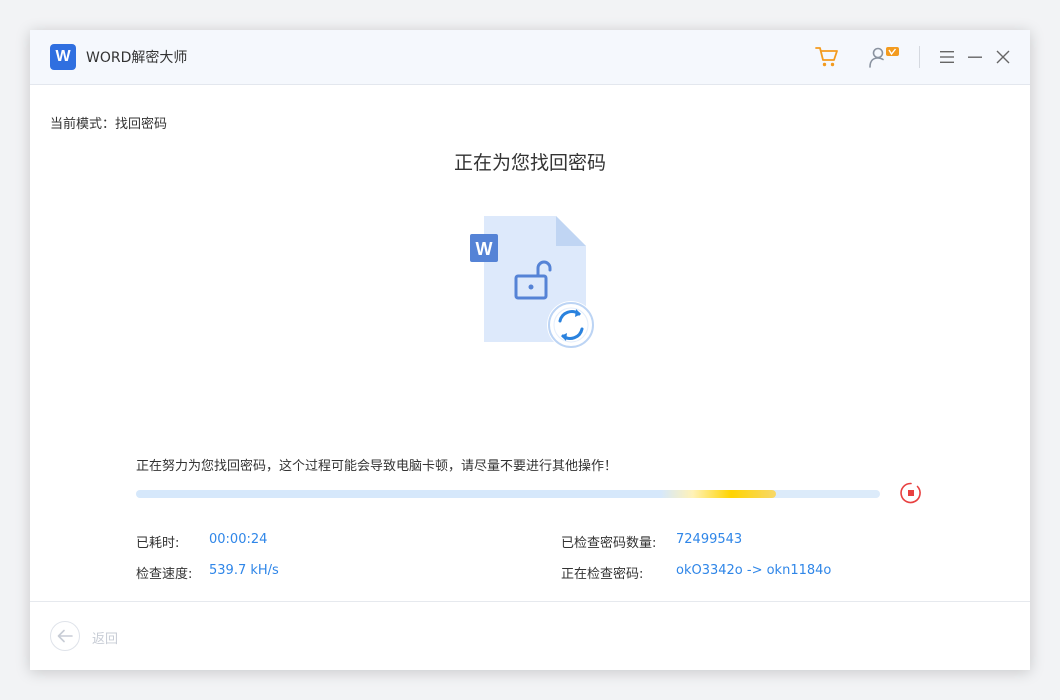 The image size is (1060, 700). What do you see at coordinates (919, 57) in the screenshot?
I see `titlebar-divider` at bounding box center [919, 57].